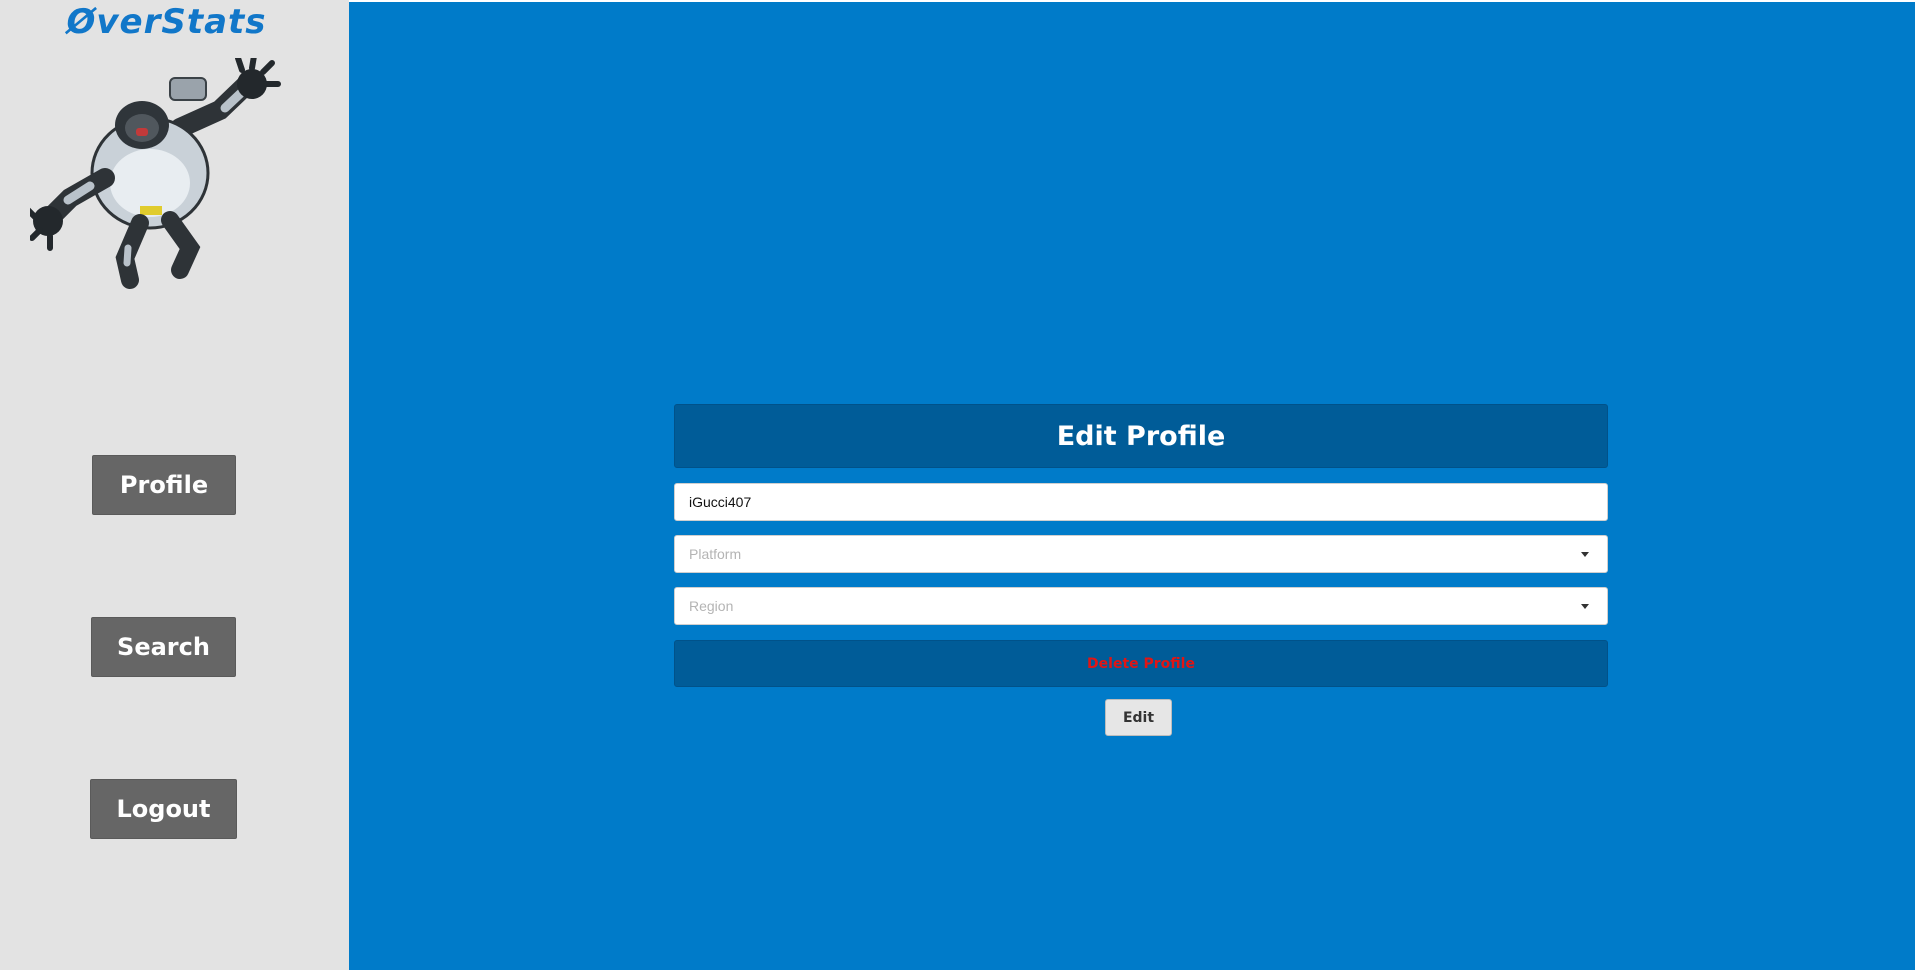  What do you see at coordinates (1141, 436) in the screenshot?
I see `form-title: Edit Profile` at bounding box center [1141, 436].